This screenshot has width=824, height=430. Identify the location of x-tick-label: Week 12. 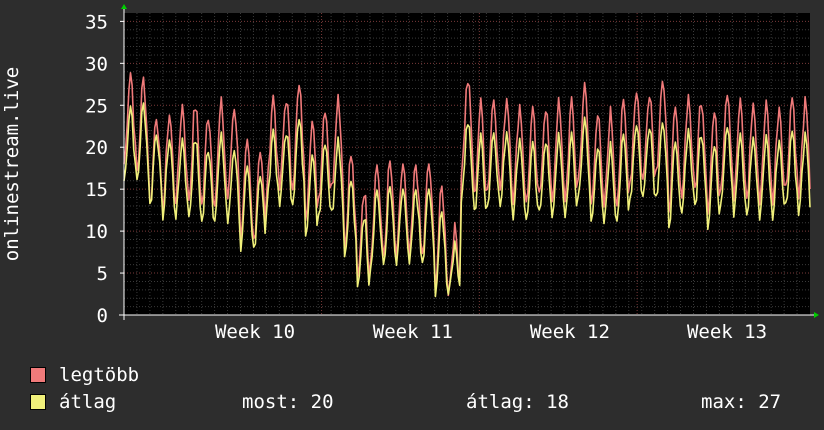
(570, 332).